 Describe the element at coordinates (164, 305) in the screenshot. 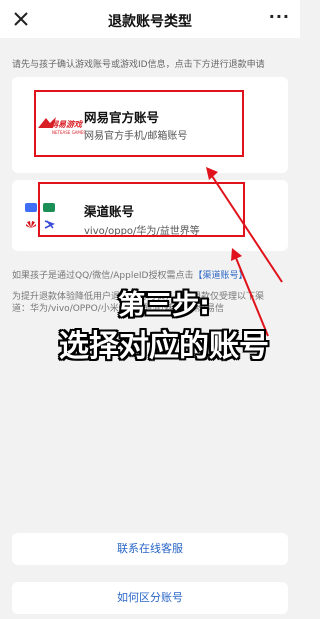

I see `step-caption-line1: 第三步:` at that location.